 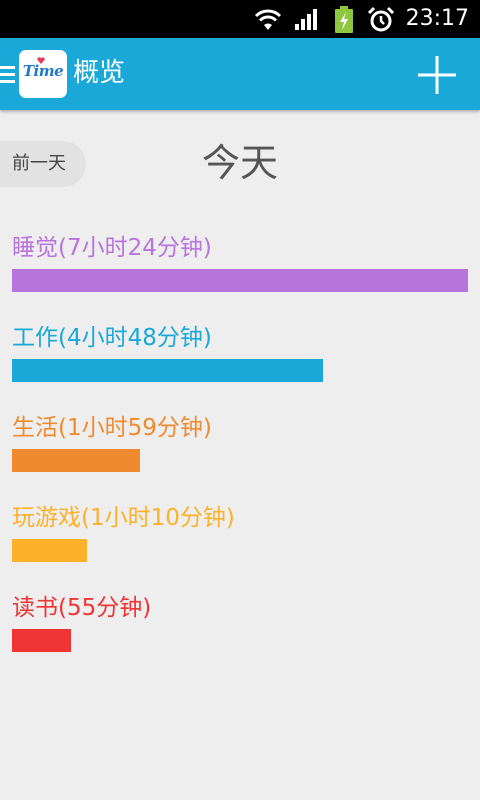 What do you see at coordinates (112, 338) in the screenshot?
I see `activity-label: 工作(4小时48分钟)` at bounding box center [112, 338].